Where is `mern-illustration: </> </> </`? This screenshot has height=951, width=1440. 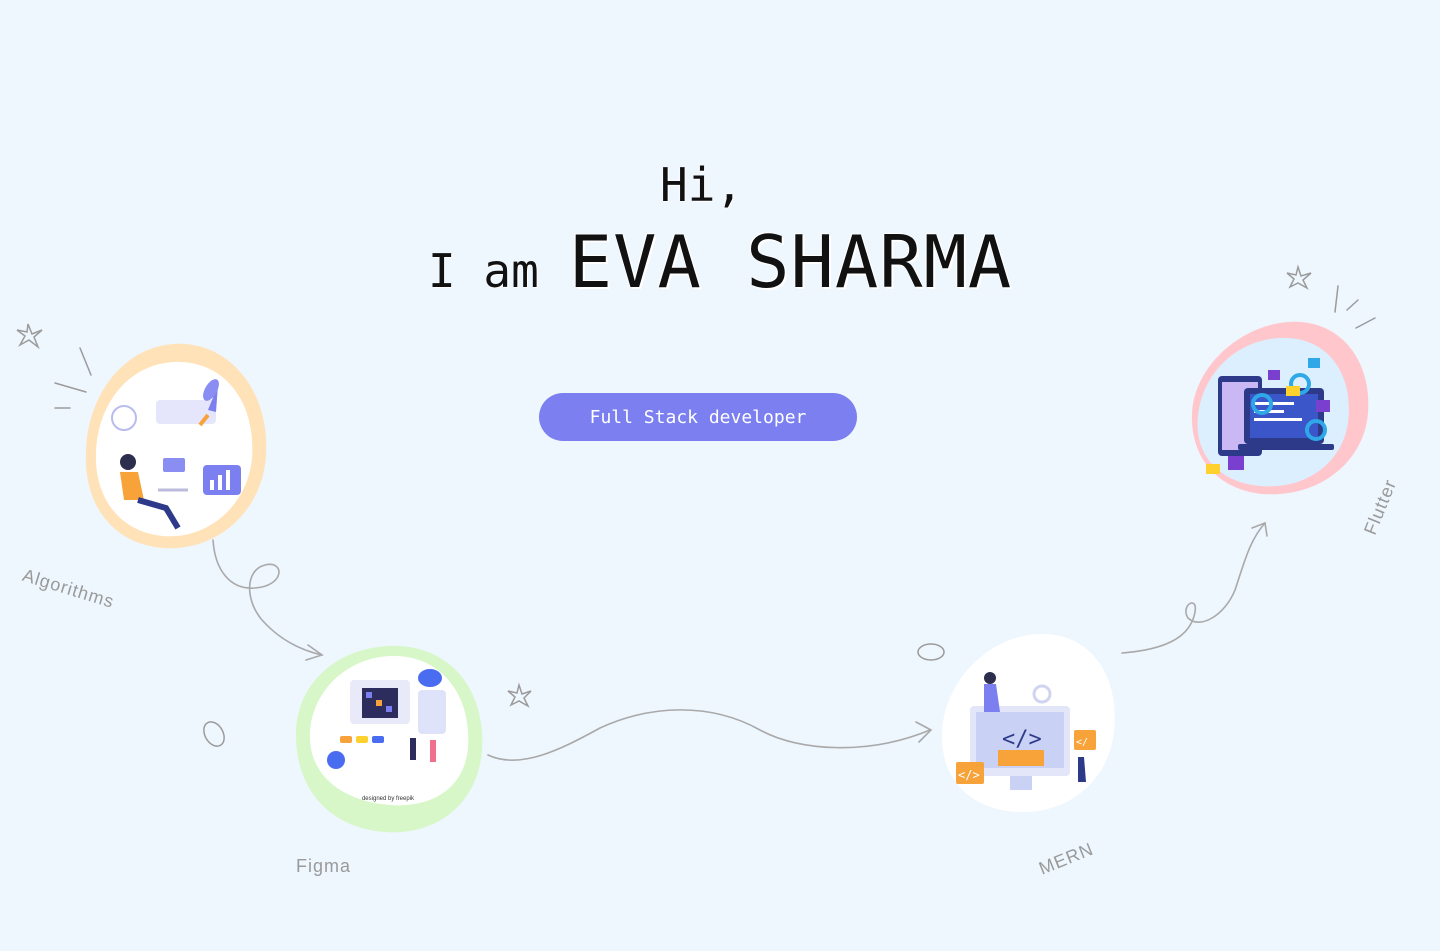 mern-illustration: </> </> </ is located at coordinates (1029, 724).